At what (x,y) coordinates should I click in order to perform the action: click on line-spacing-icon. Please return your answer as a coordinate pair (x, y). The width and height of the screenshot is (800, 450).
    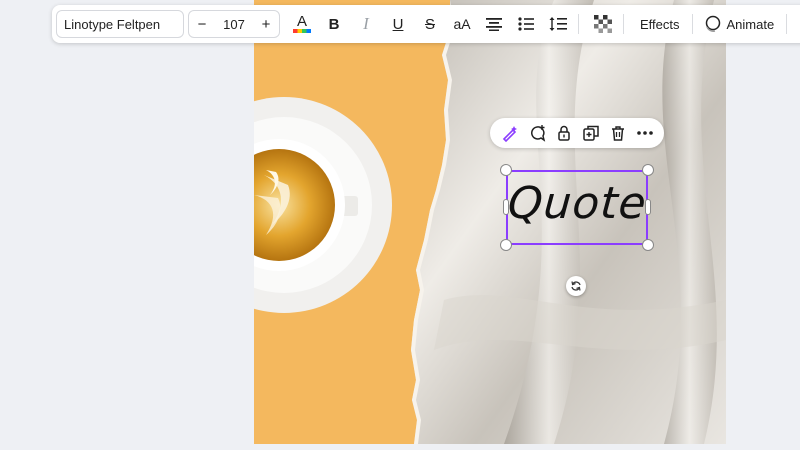
    Looking at the image, I should click on (558, 24).